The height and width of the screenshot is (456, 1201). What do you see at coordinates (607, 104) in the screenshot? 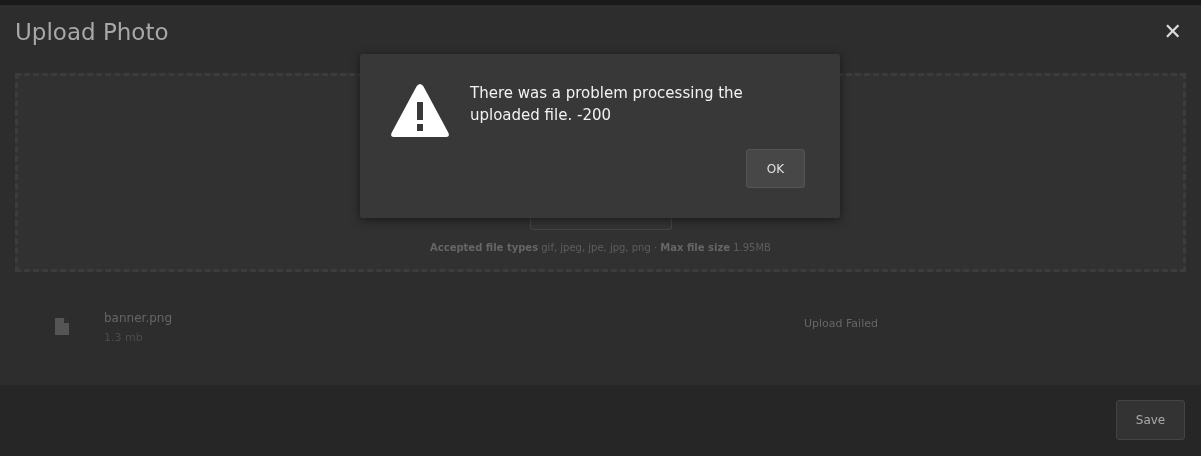
I see `error-message: There was a problem processing the uploaded file. -200` at bounding box center [607, 104].